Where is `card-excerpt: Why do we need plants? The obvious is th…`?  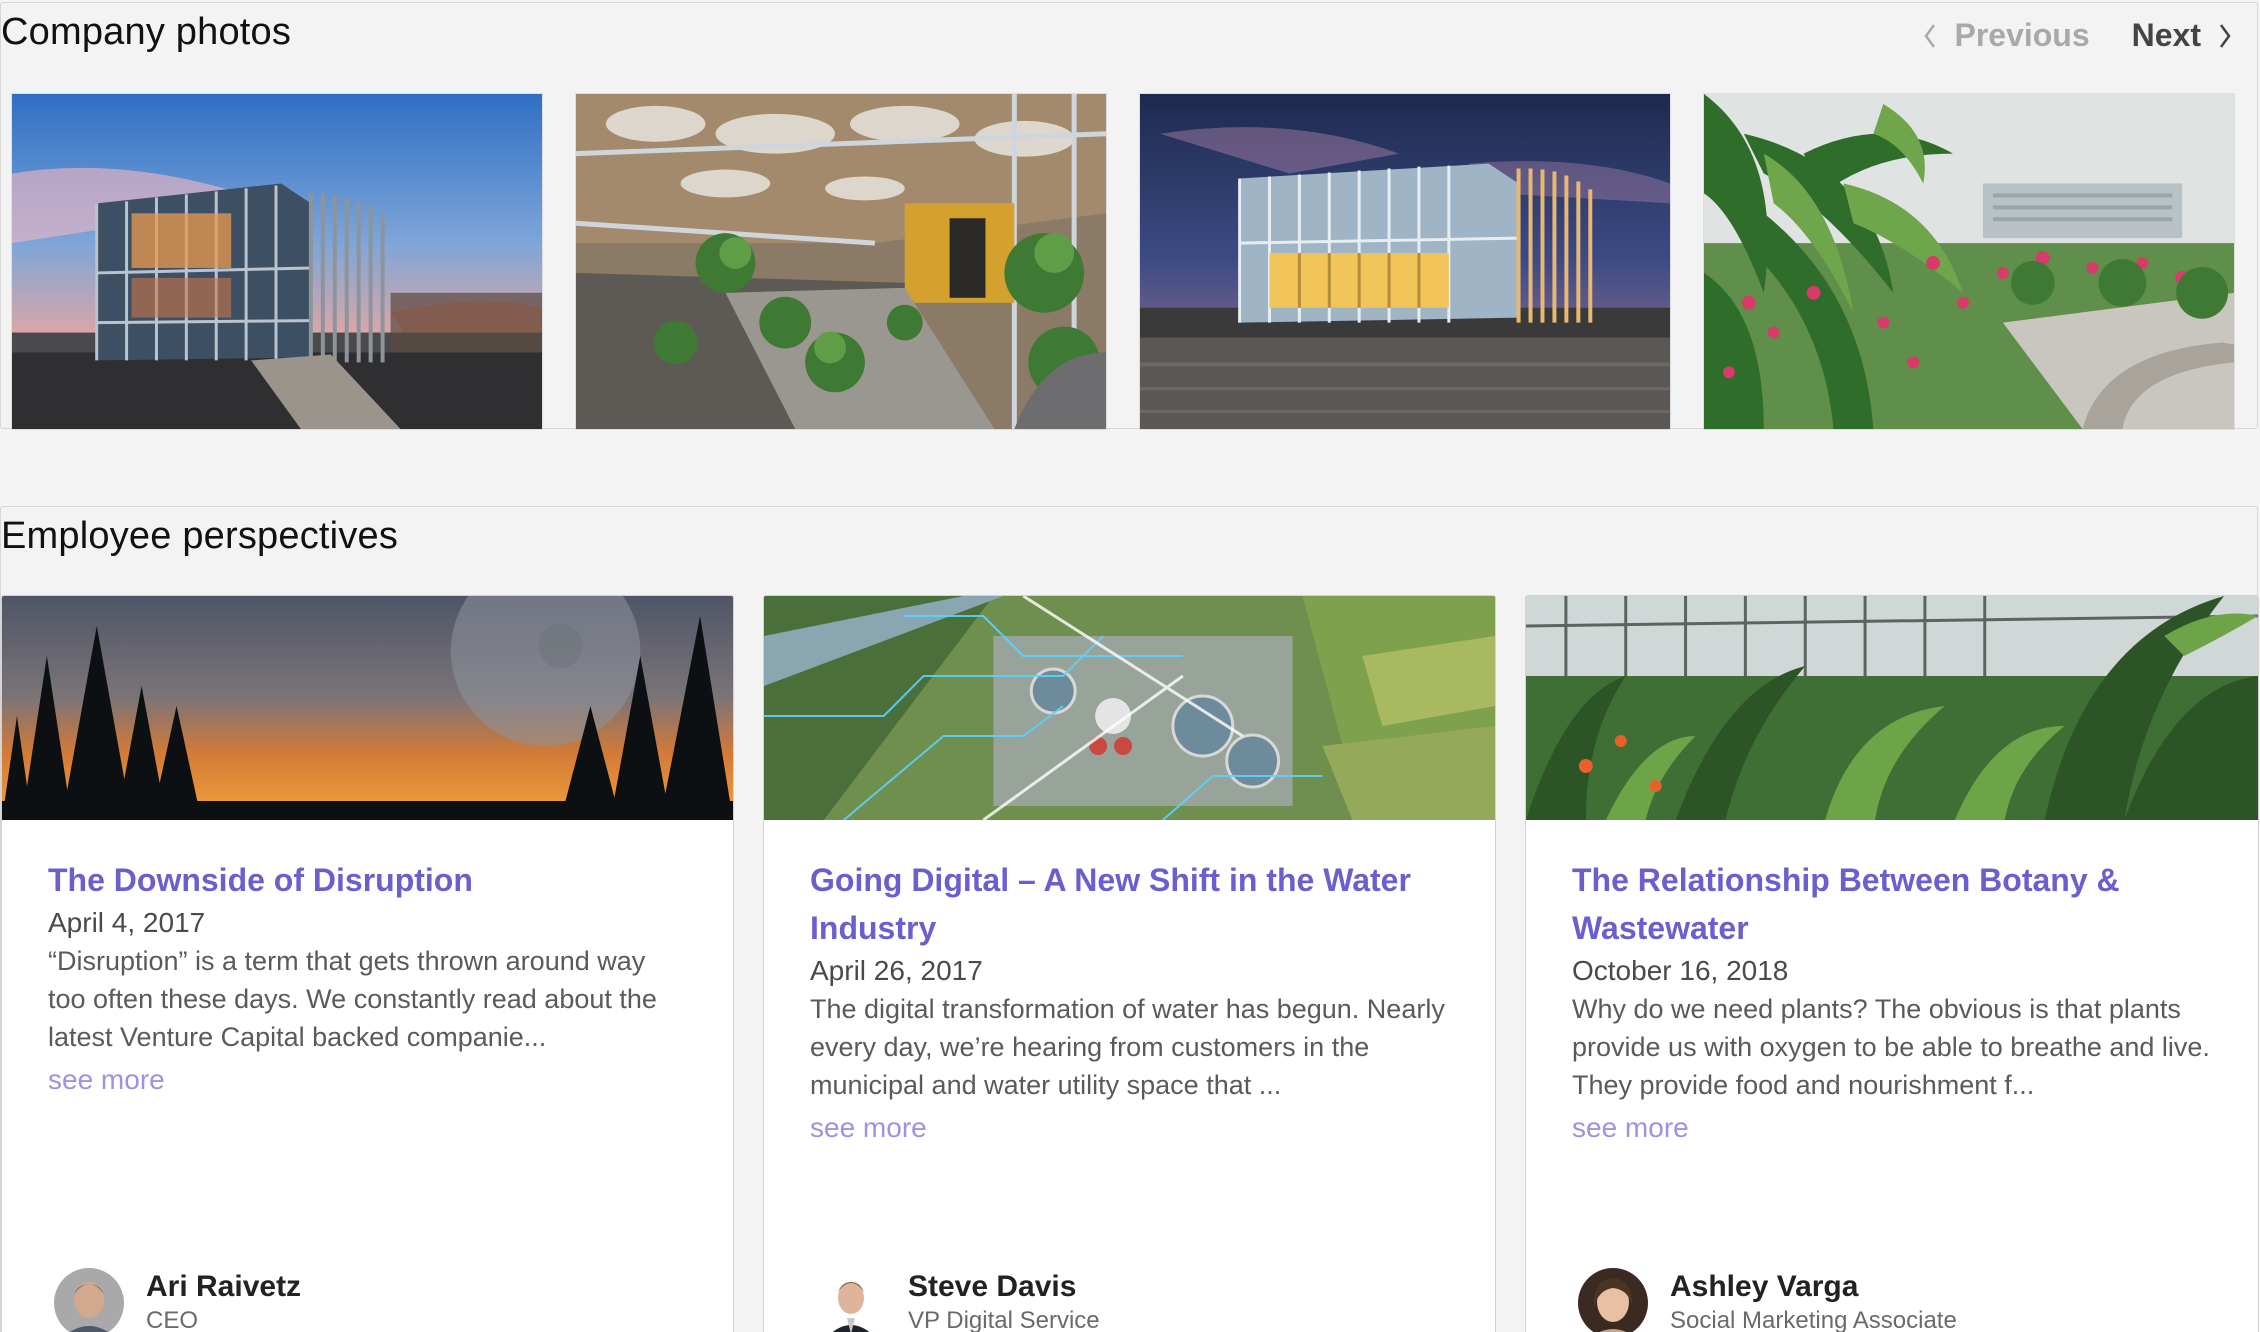 card-excerpt: Why do we need plants? The obvious is th… is located at coordinates (1891, 1047).